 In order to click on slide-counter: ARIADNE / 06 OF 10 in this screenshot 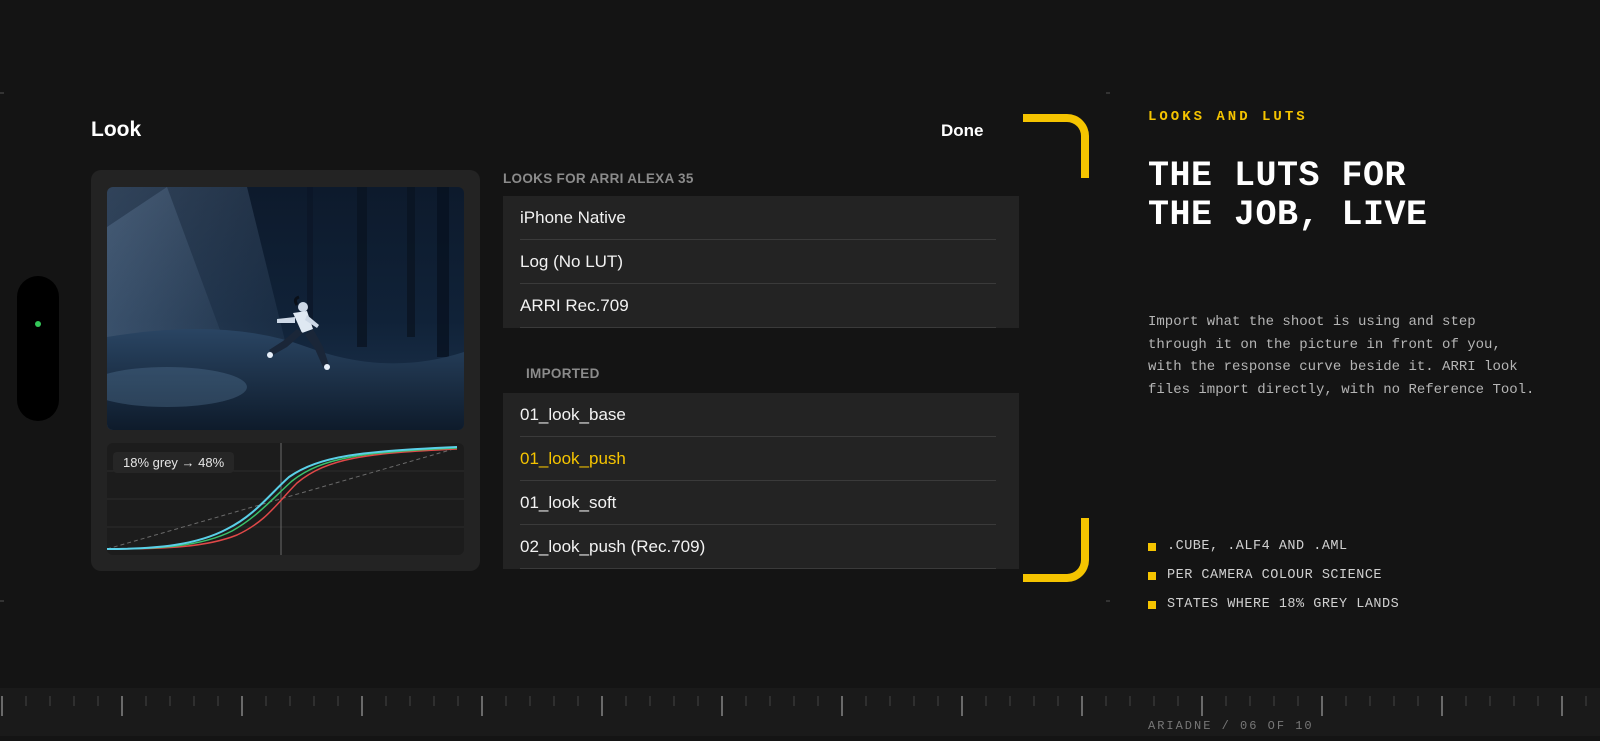, I will do `click(1231, 726)`.